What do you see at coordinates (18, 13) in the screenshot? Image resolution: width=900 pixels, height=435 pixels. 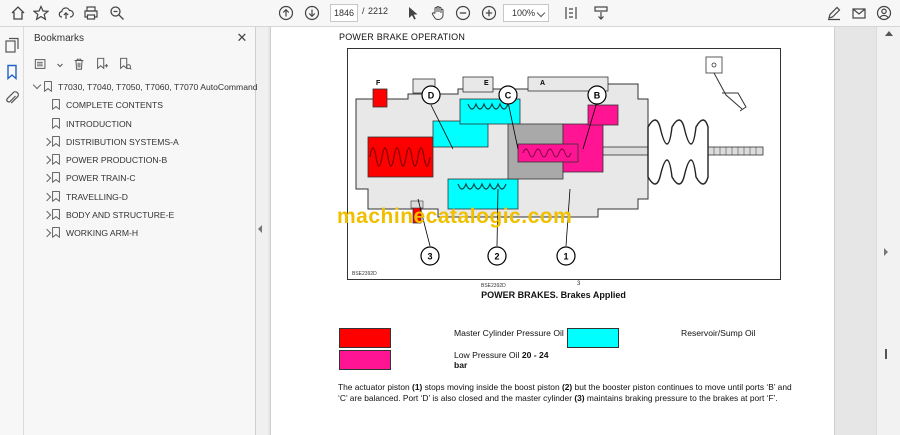 I see `home-icon` at bounding box center [18, 13].